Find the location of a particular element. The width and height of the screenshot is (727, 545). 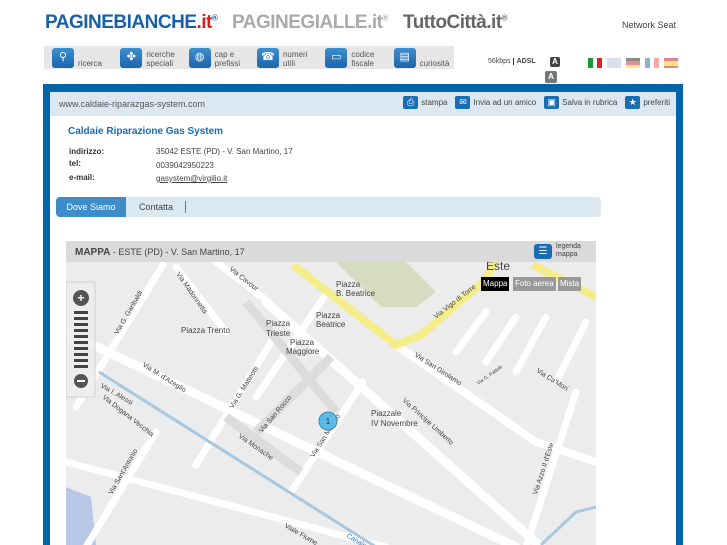

clover-icon: ✤ is located at coordinates (131, 57).